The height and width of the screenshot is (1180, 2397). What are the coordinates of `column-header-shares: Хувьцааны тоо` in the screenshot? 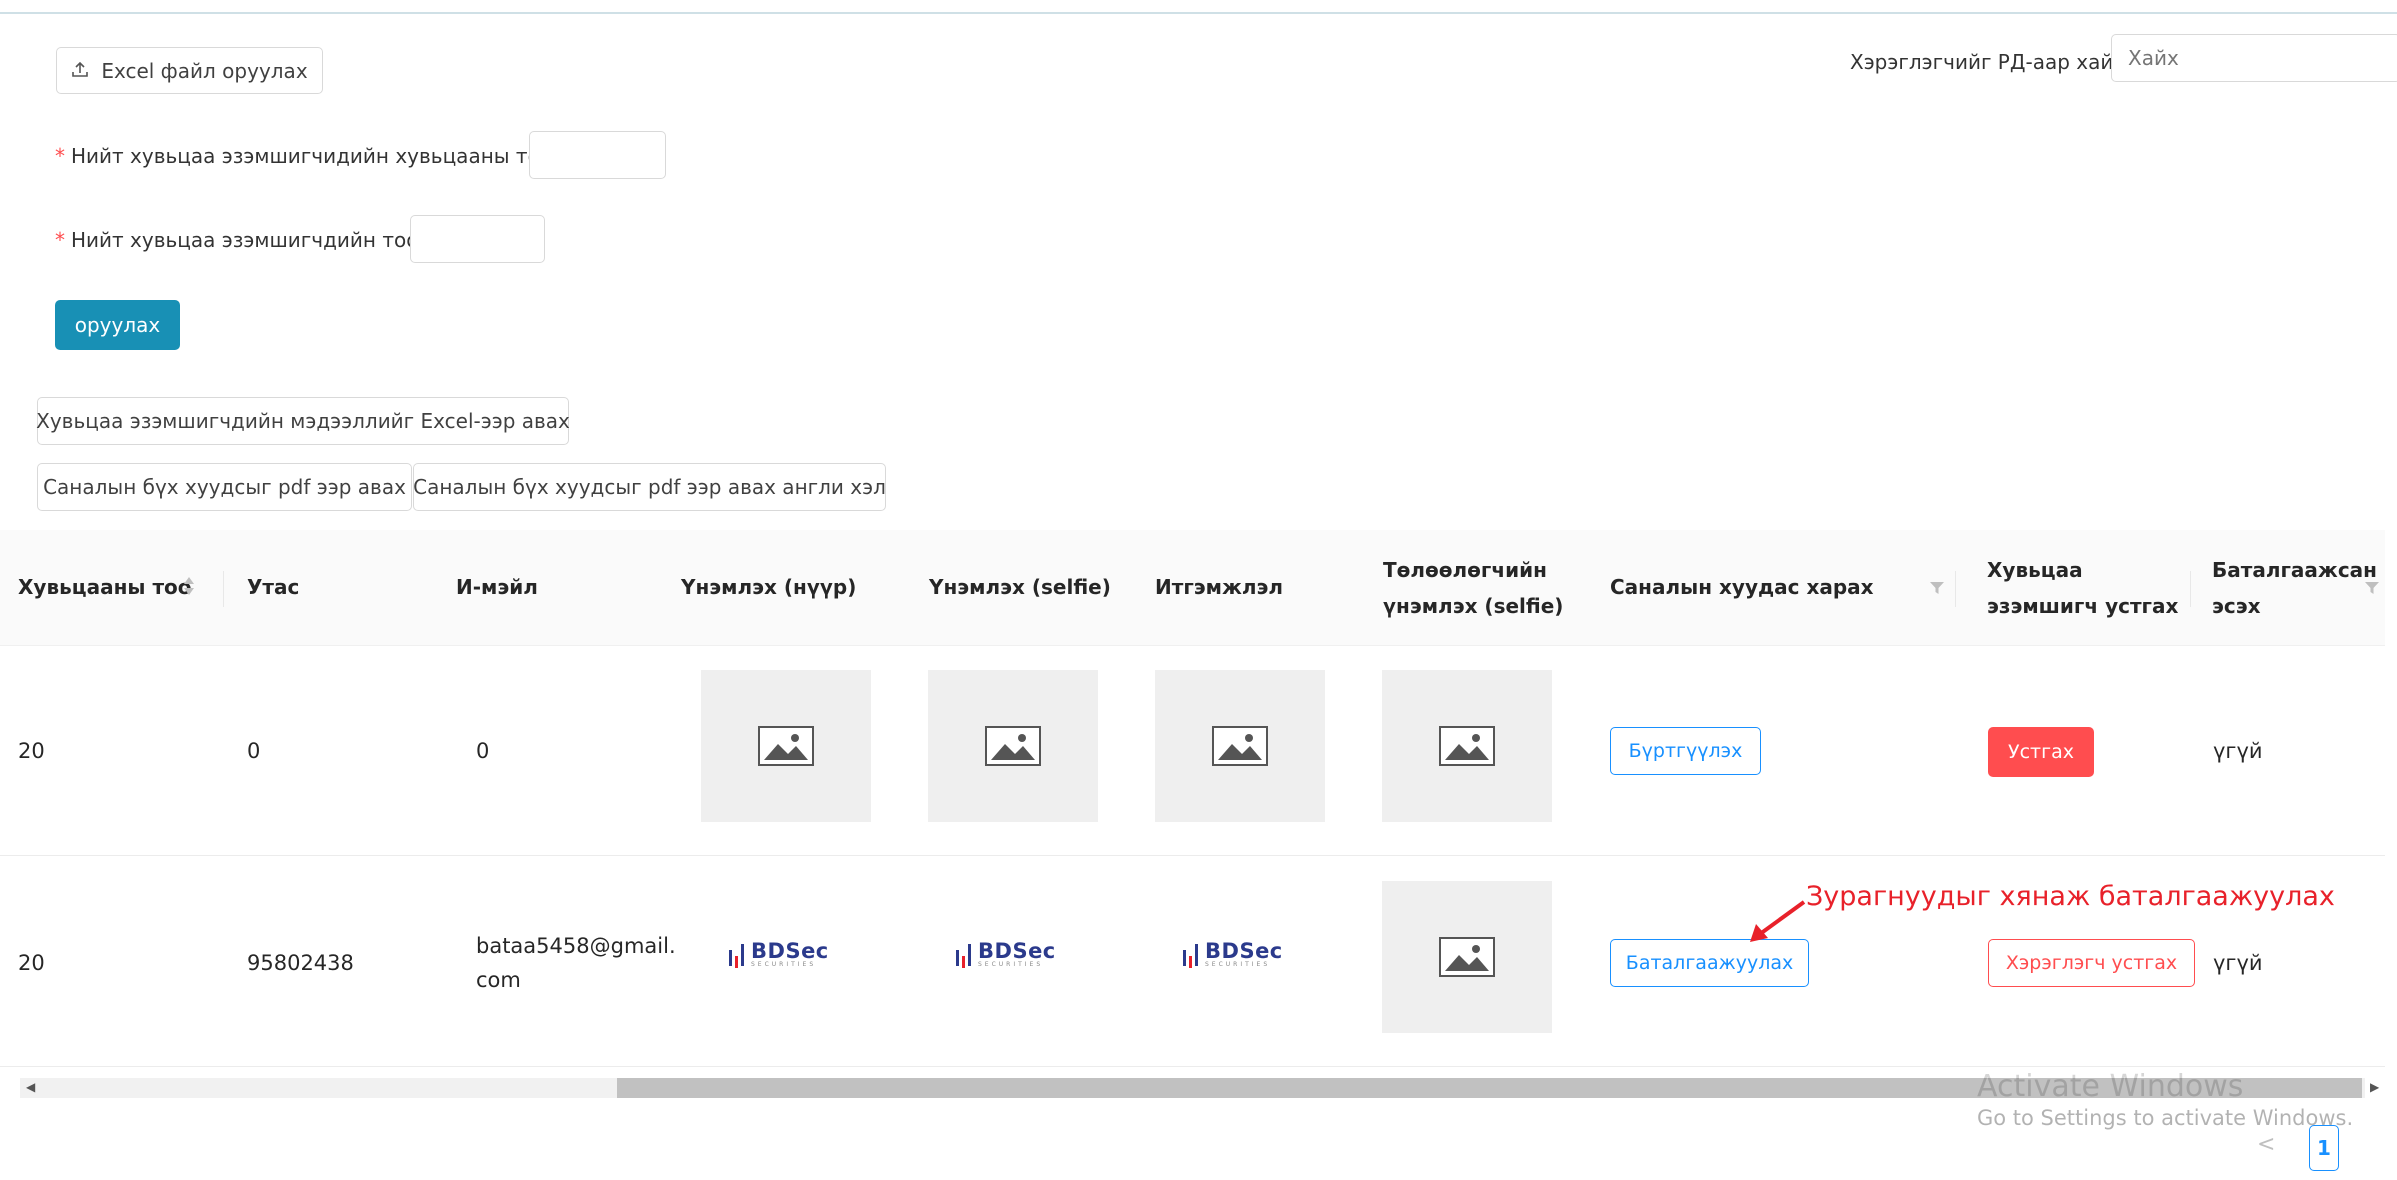 It's located at (105, 587).